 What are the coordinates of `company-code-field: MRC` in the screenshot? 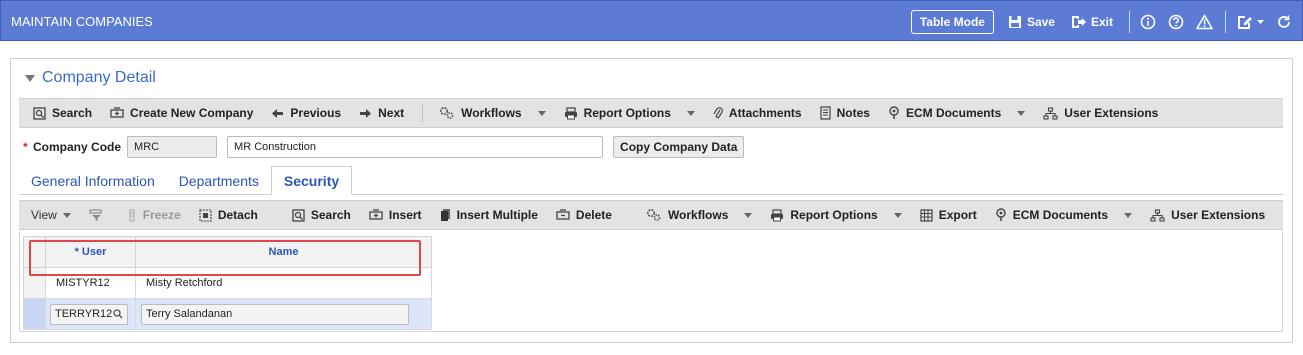 It's located at (172, 147).